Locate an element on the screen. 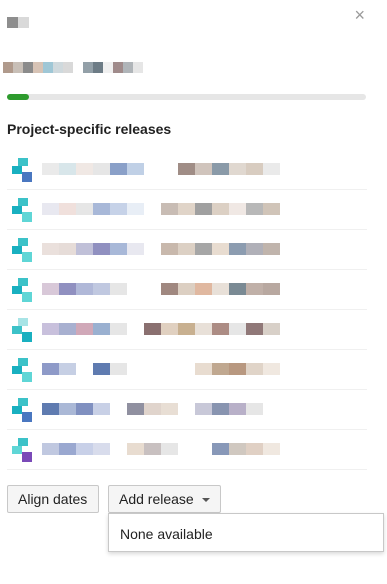 Image resolution: width=387 pixels, height=584 pixels. add-release-label: Add release is located at coordinates (156, 499).